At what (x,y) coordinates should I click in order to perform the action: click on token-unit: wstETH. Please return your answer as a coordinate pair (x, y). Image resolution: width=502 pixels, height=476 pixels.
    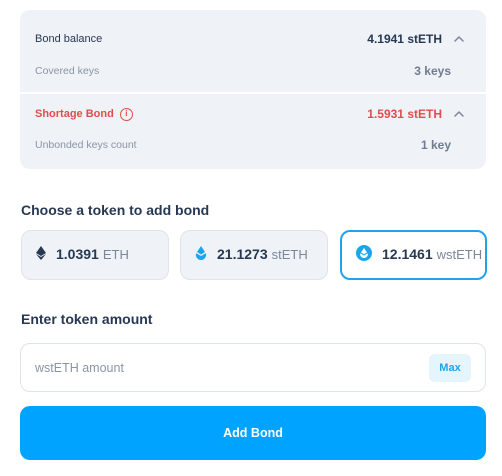
    Looking at the image, I should click on (459, 254).